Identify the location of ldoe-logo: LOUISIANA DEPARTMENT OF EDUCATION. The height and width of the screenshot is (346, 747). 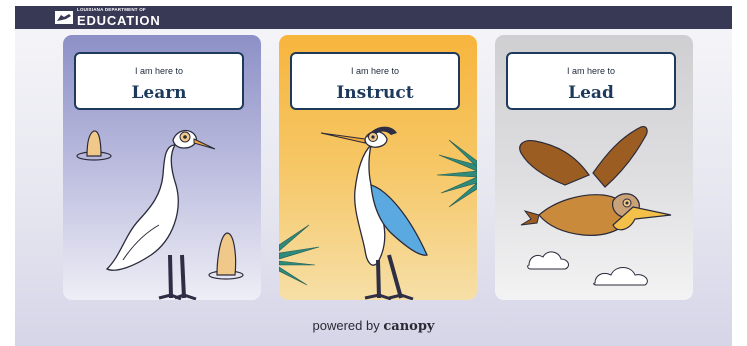
(108, 18).